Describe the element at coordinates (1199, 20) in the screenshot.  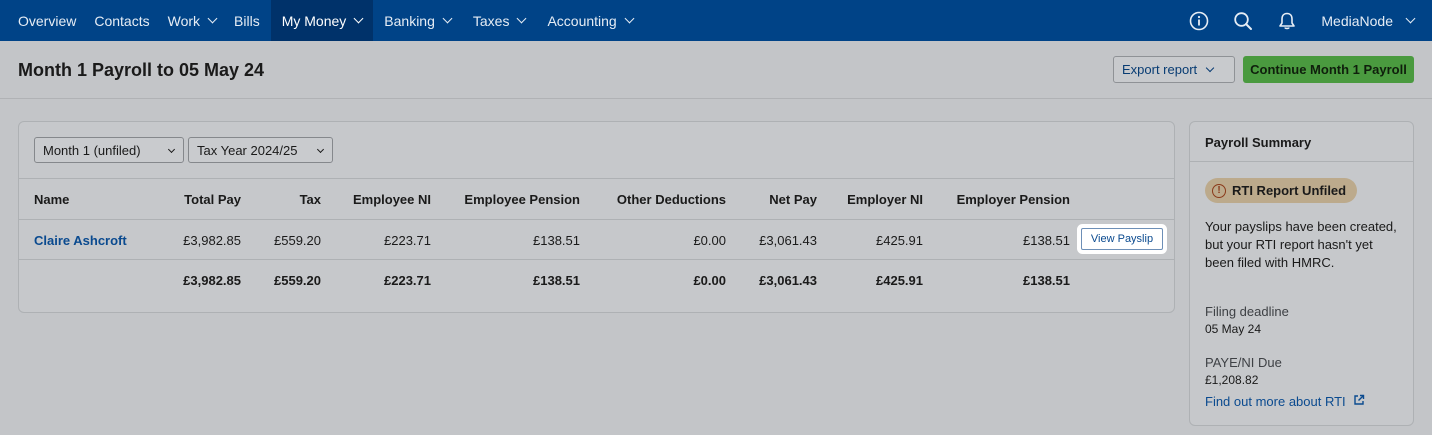
I see `info-icon` at that location.